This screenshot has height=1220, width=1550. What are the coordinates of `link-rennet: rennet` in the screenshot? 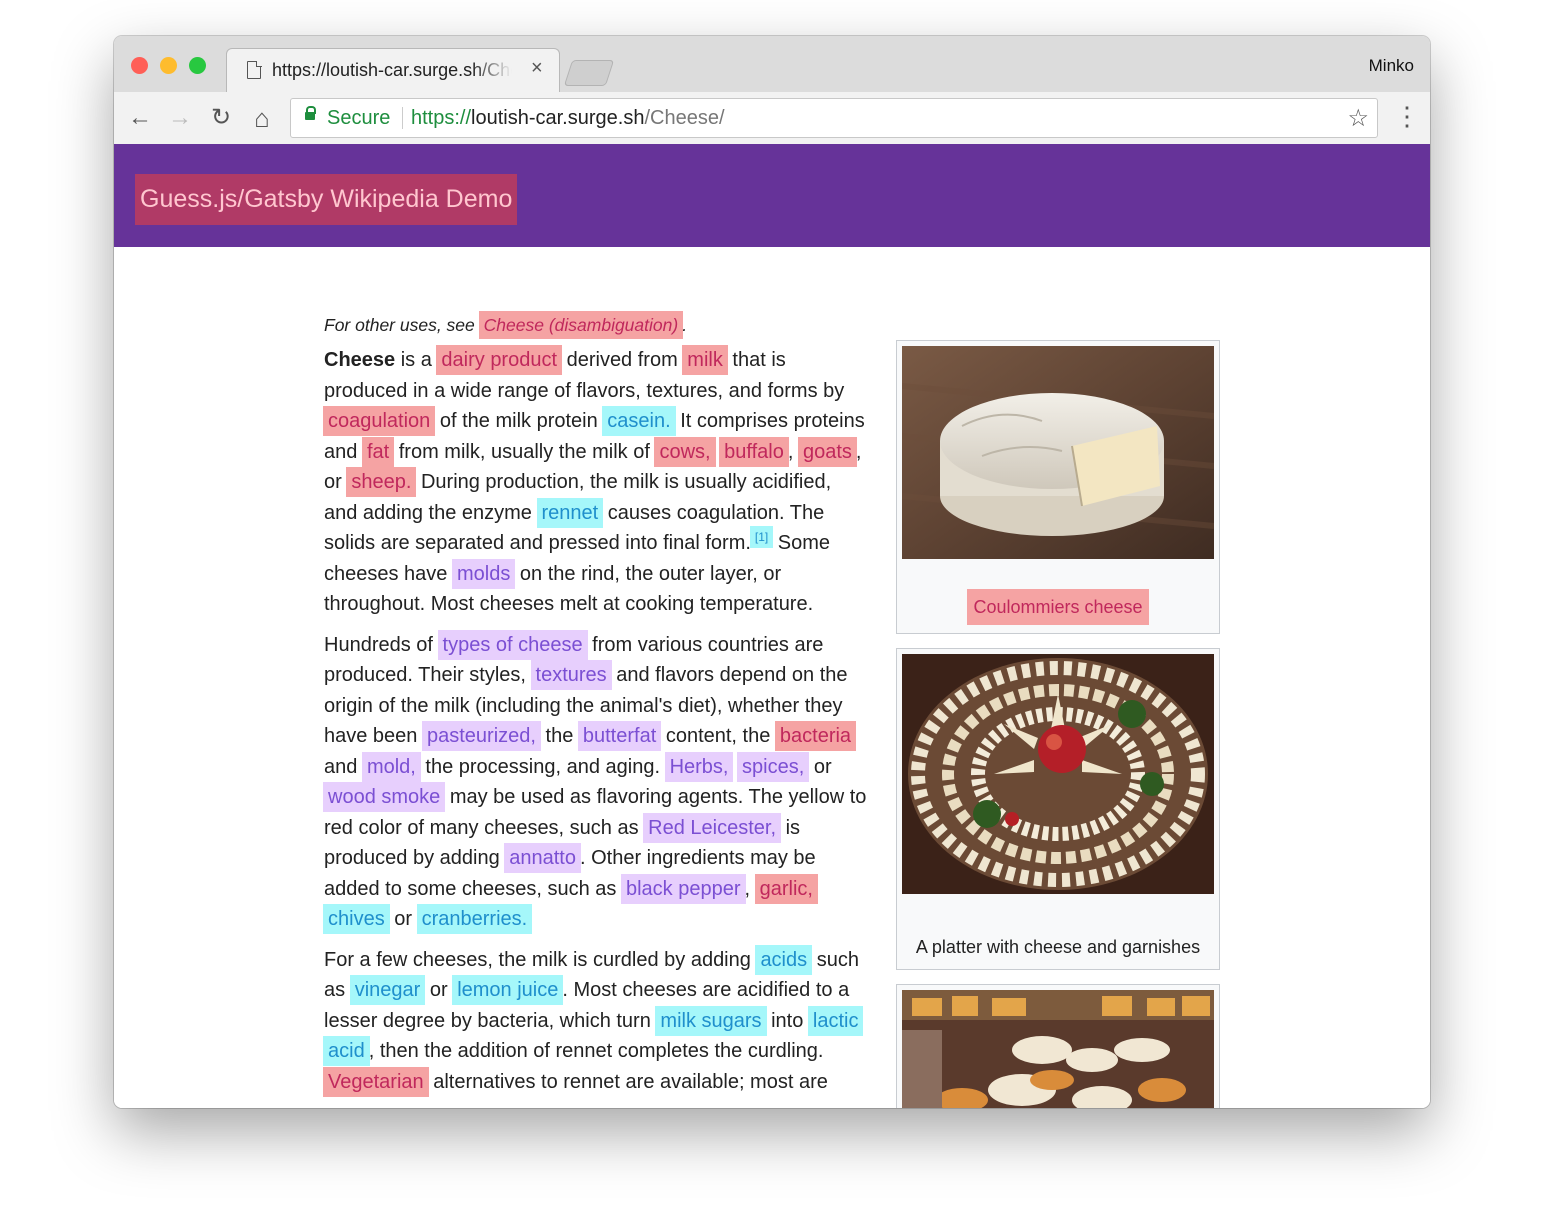 It's located at (570, 512).